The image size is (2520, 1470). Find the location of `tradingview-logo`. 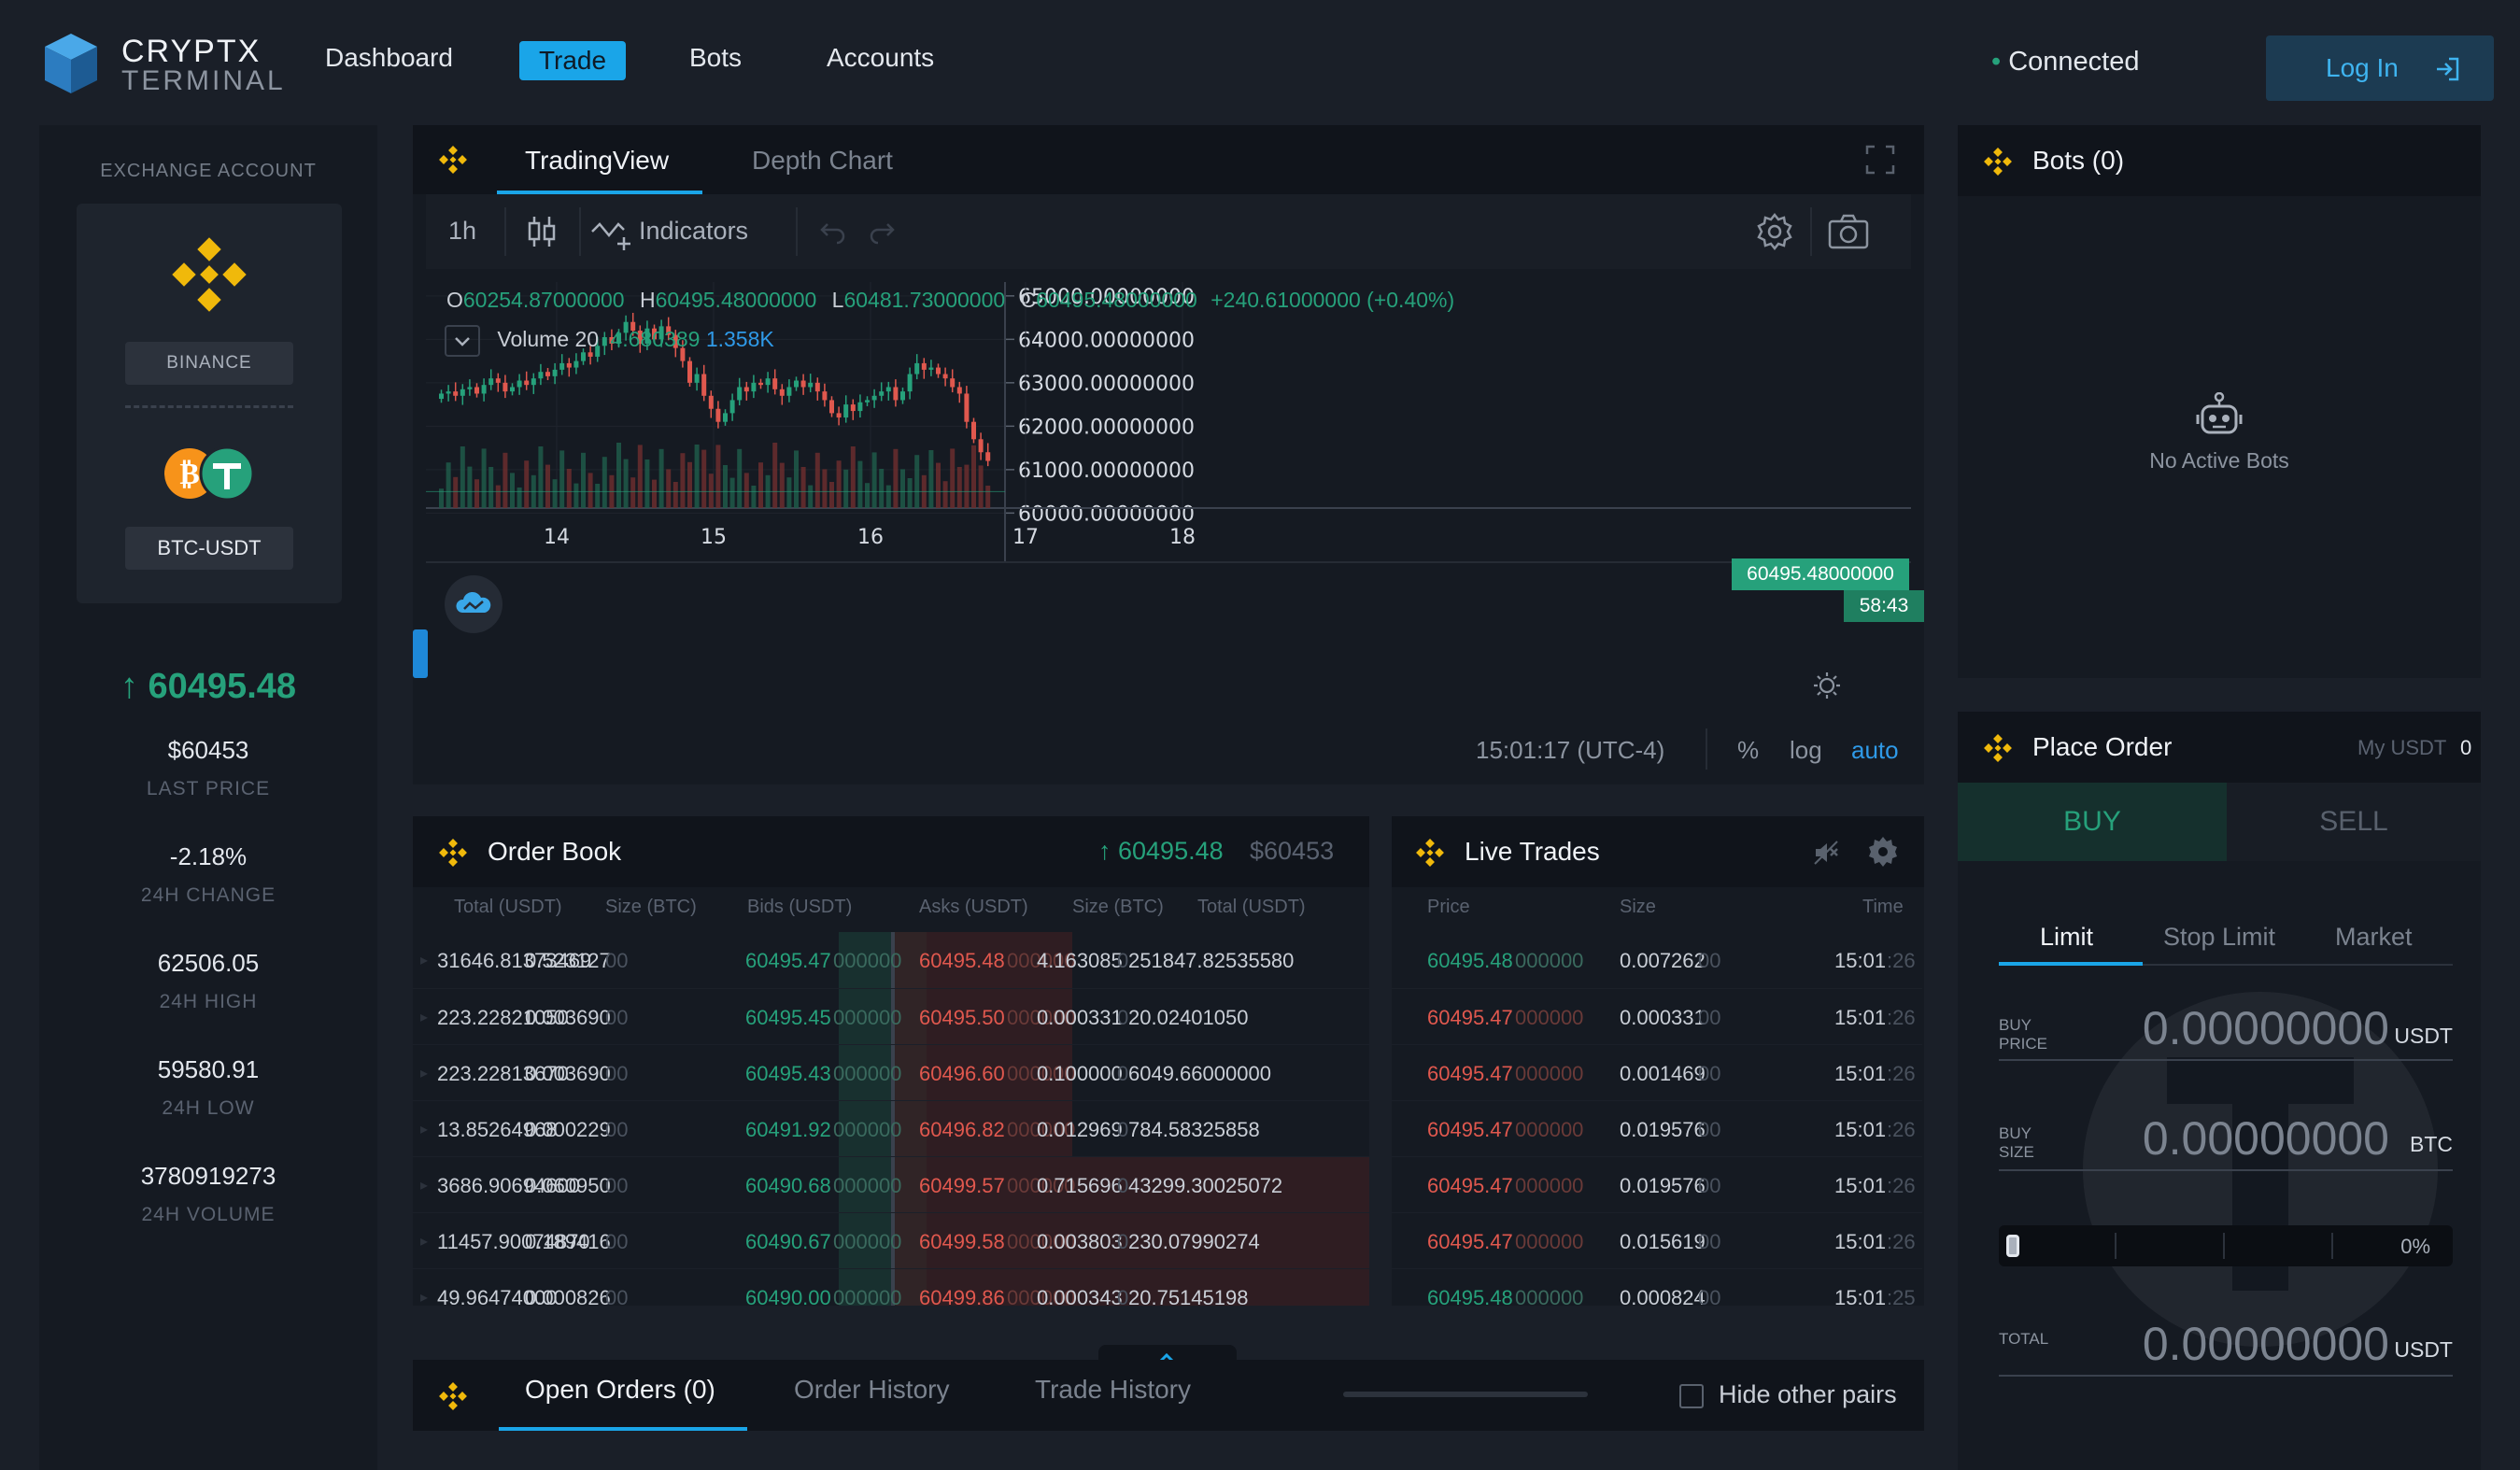

tradingview-logo is located at coordinates (474, 604).